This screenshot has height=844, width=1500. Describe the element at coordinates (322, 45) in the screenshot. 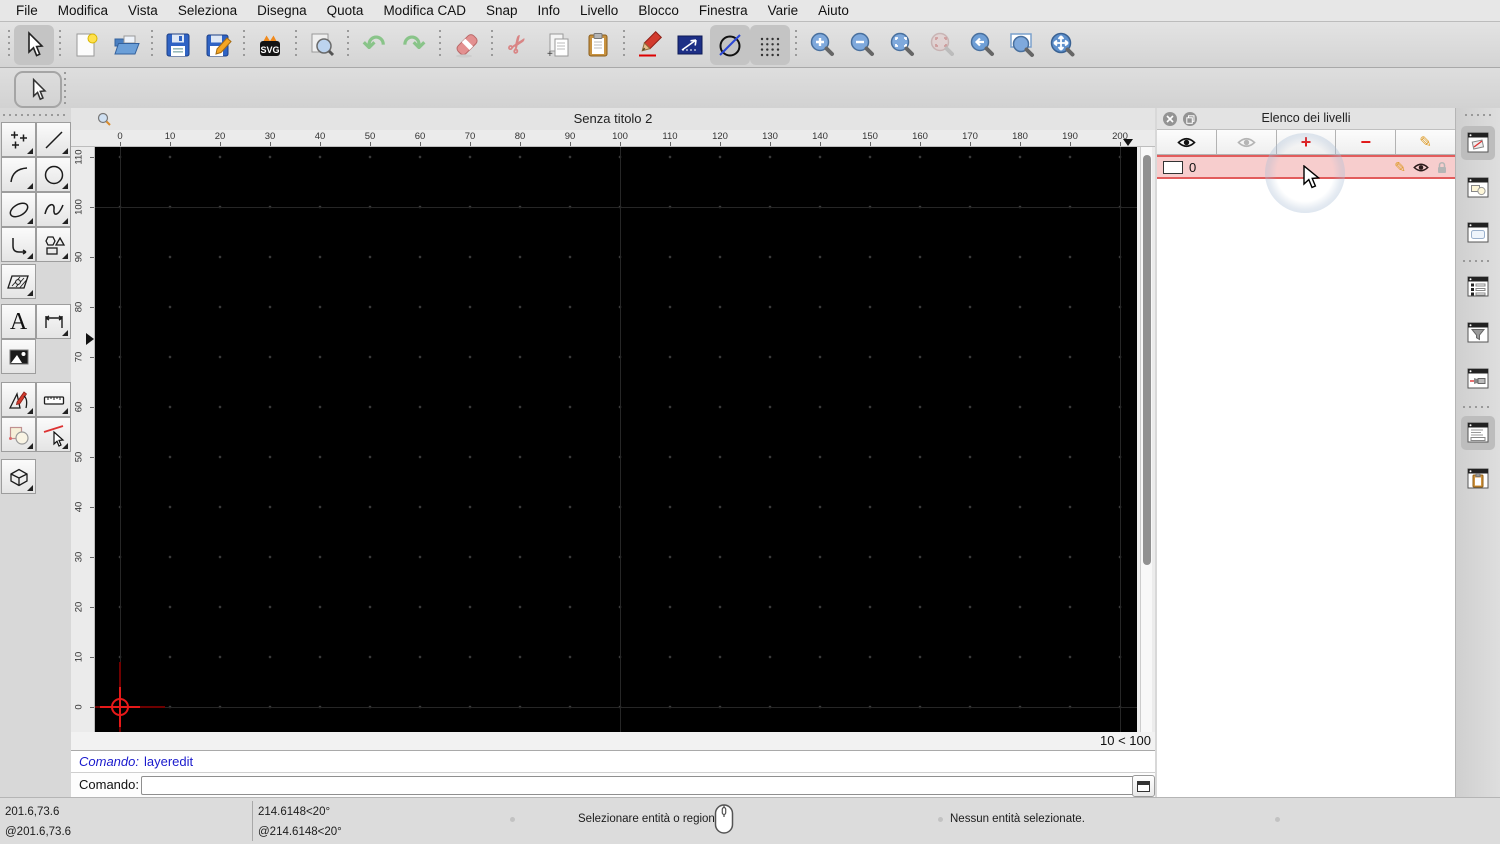

I see `print-preview-button` at that location.